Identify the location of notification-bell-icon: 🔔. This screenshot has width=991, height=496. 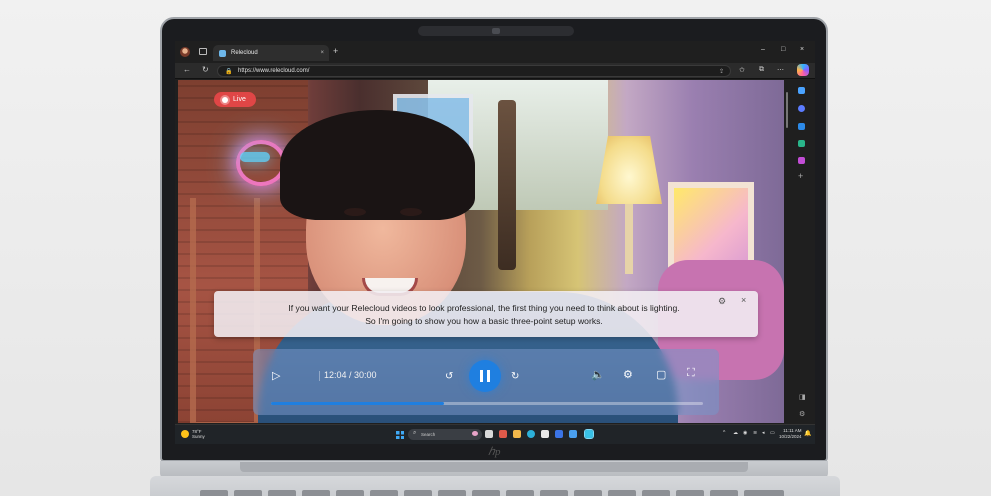
(807, 433).